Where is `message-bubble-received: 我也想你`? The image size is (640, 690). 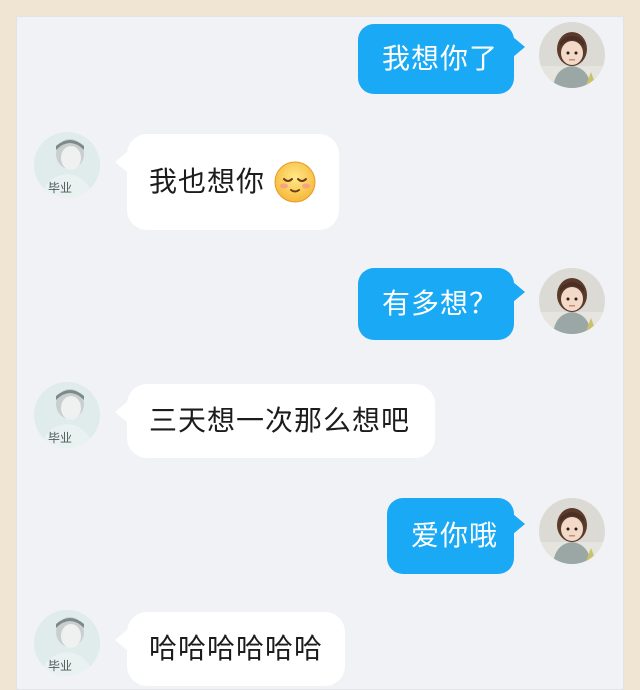
message-bubble-received: 我也想你 is located at coordinates (233, 182).